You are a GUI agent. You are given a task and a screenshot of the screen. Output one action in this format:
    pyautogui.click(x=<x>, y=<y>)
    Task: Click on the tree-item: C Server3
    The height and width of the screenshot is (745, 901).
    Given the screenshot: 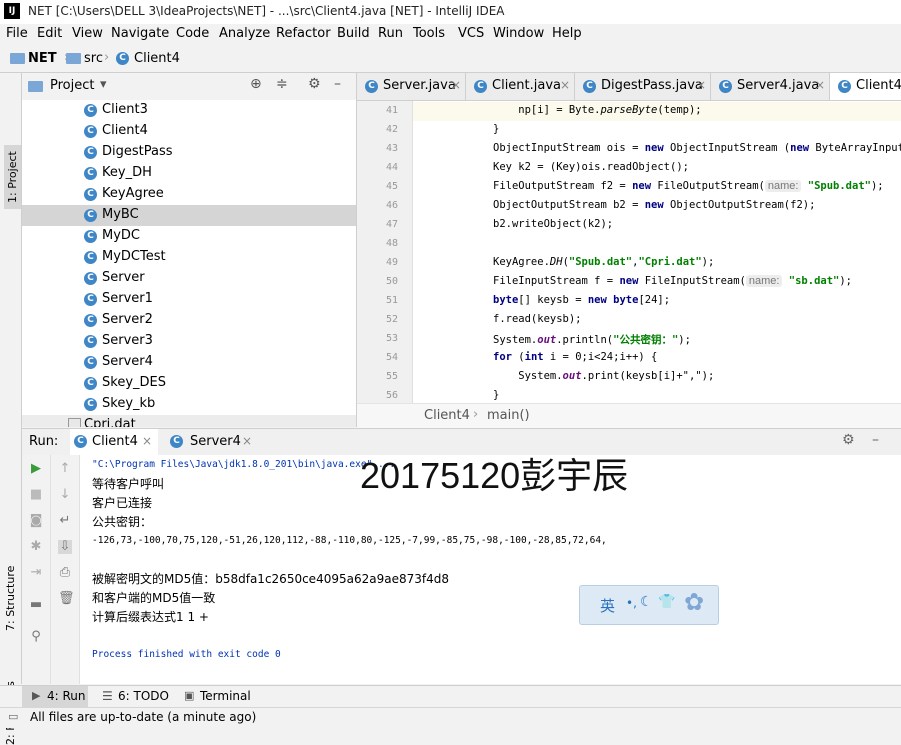 What is the action you would take?
    pyautogui.click(x=189, y=341)
    